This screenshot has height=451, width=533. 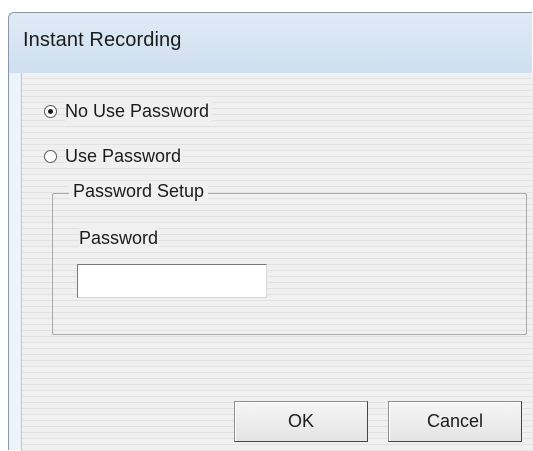 I want to click on use-password-option: Use Password, so click(x=114, y=156).